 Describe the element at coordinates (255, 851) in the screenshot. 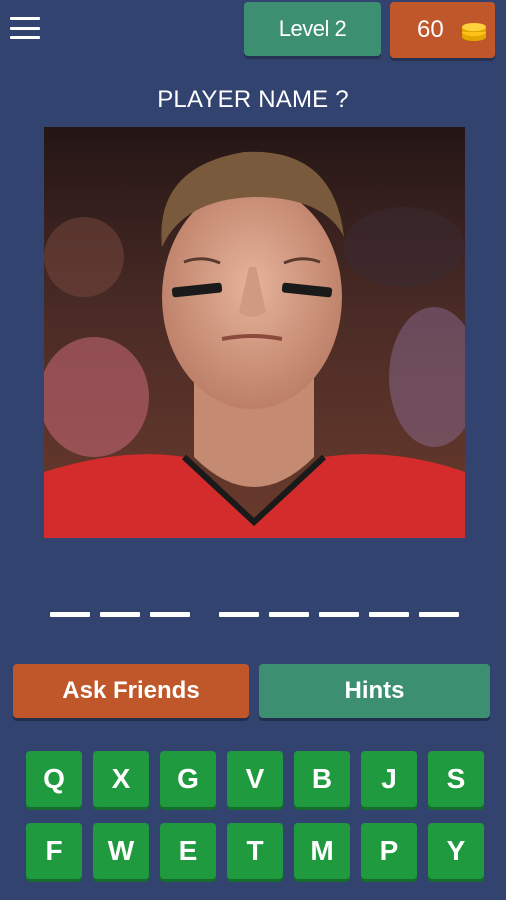

I see `letter-key: T` at that location.